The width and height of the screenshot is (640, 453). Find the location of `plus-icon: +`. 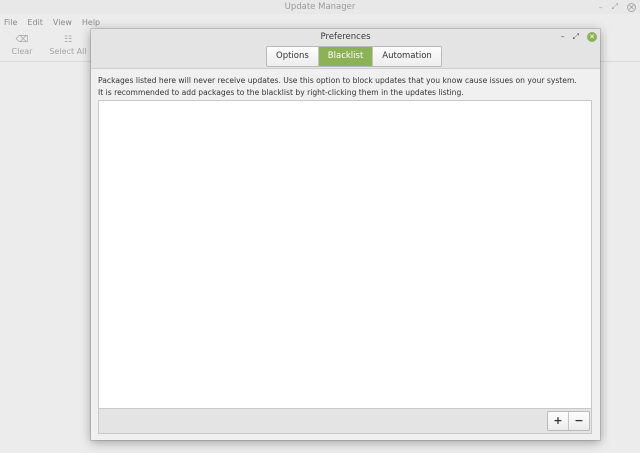

plus-icon: + is located at coordinates (558, 420).